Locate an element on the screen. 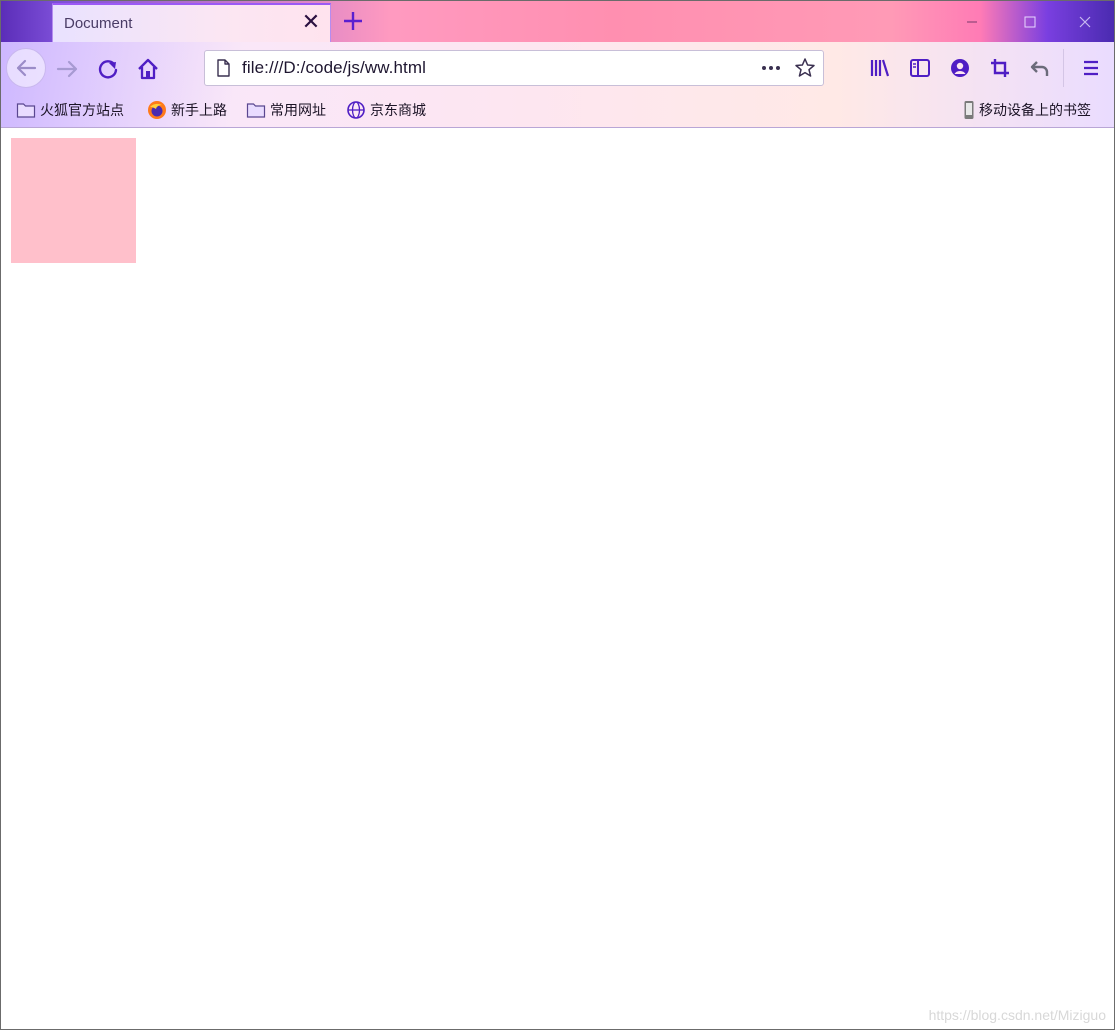  sidebar-icon is located at coordinates (920, 68).